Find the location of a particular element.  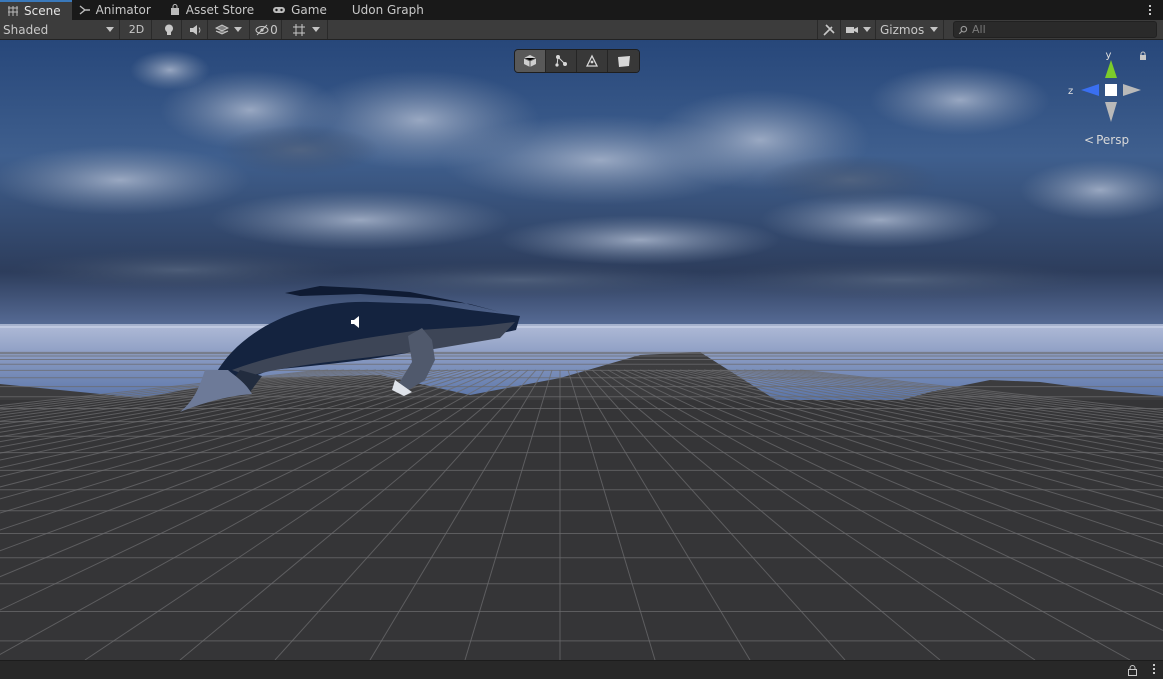

tab-scene: Scene is located at coordinates (36, 10).